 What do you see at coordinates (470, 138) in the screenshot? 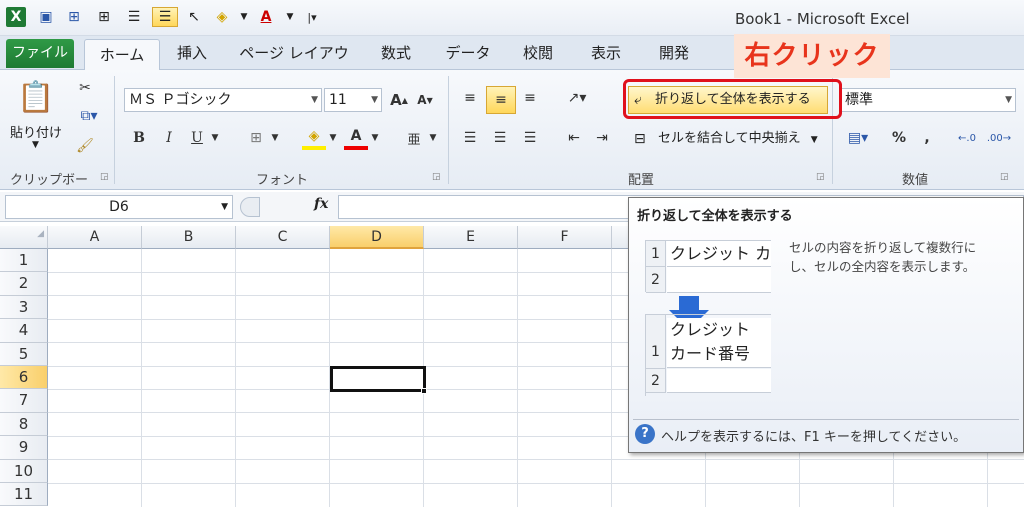
I see `align-left-icon: ☰` at bounding box center [470, 138].